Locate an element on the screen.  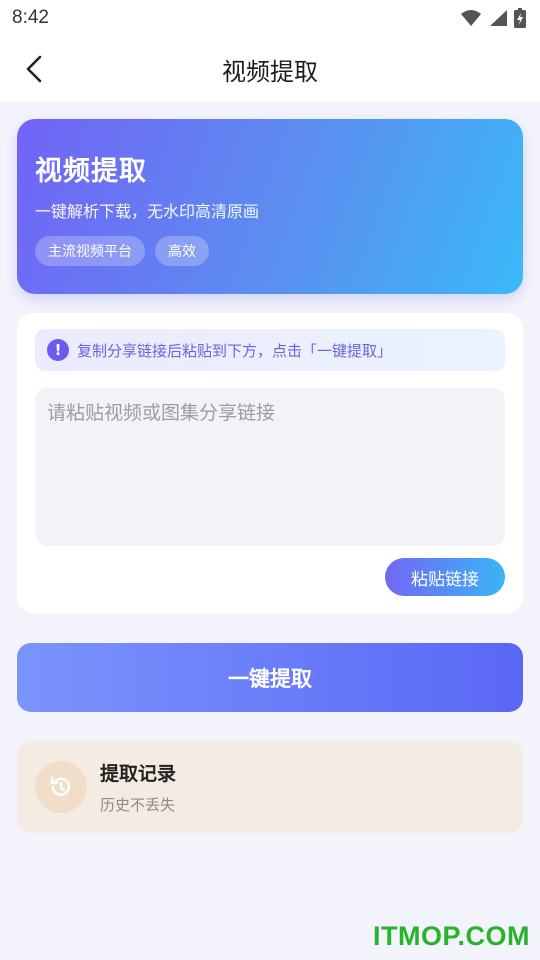
tip-text: 复制分享链接后粘贴到下方，点击「一键提取」 is located at coordinates (235, 350).